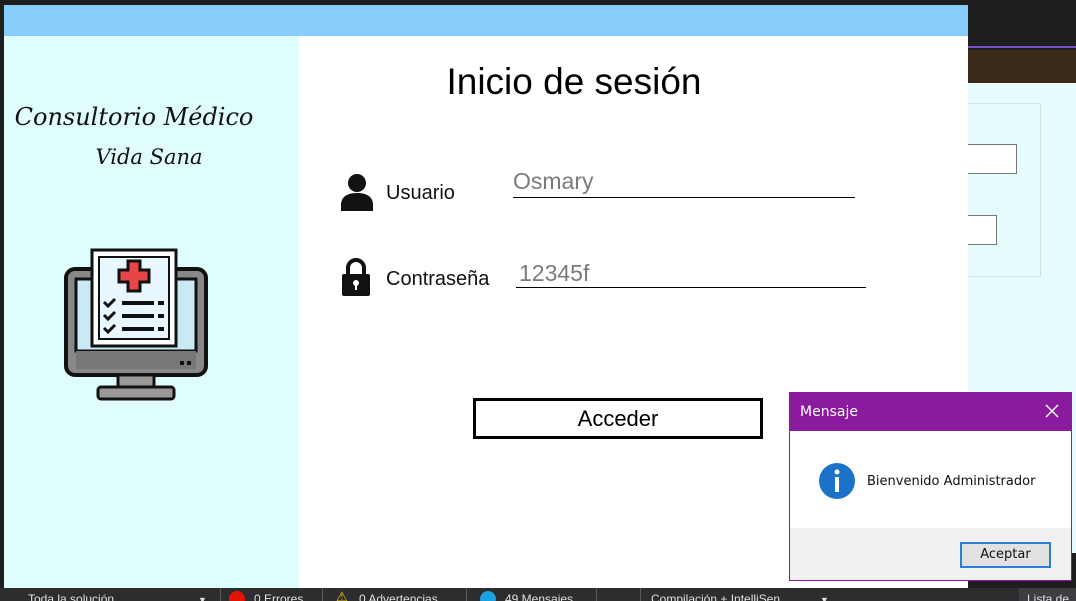 This screenshot has width=1076, height=601. What do you see at coordinates (684, 197) in the screenshot?
I see `username-underline` at bounding box center [684, 197].